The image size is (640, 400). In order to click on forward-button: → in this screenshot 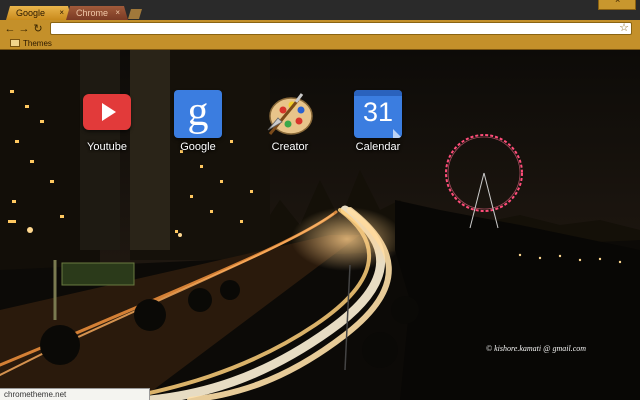, I will do `click(24, 29)`.